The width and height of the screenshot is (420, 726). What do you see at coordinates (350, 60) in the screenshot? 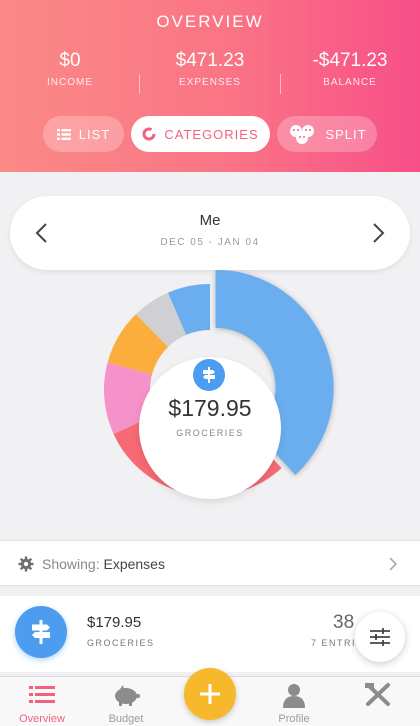
I see `balance-value: -$471.23` at bounding box center [350, 60].